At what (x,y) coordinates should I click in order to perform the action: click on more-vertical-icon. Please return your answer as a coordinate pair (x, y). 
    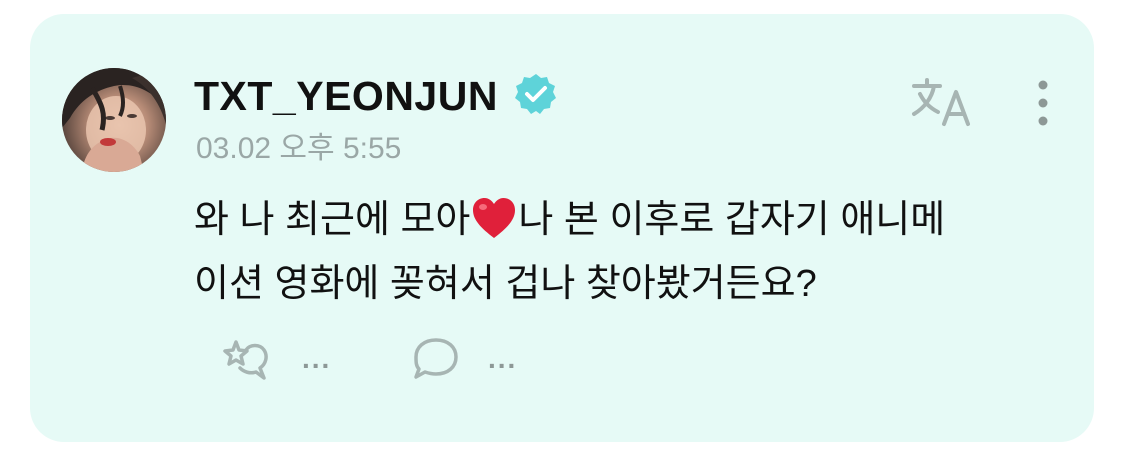
    Looking at the image, I should click on (1043, 103).